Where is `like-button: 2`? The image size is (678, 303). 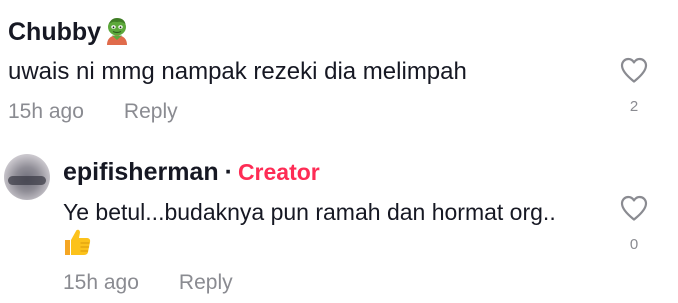 like-button: 2 is located at coordinates (634, 86).